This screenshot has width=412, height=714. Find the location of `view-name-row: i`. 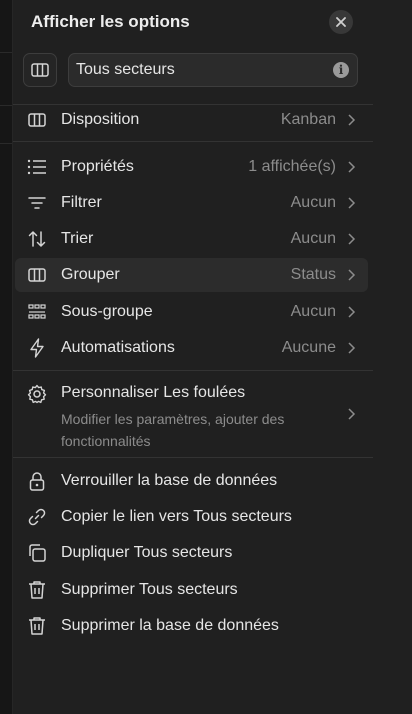

view-name-row: i is located at coordinates (190, 70).